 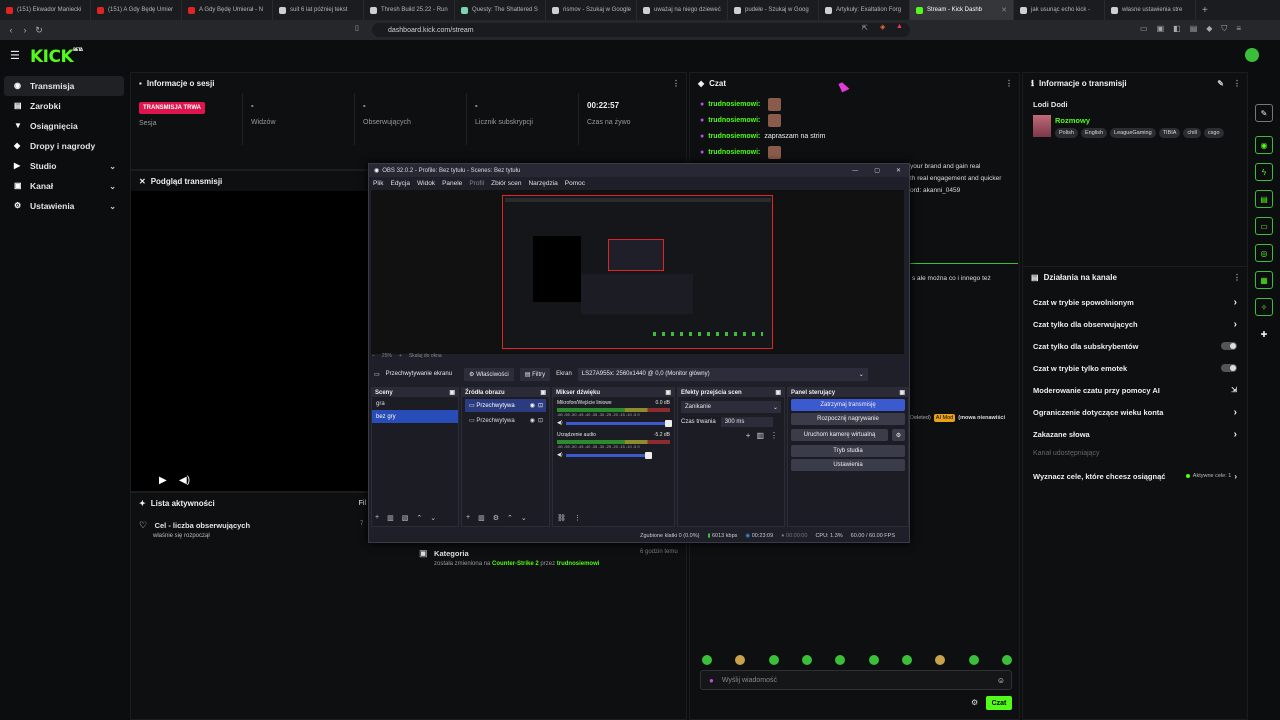 I want to click on filter-icon: ▧, so click(x=405, y=518).